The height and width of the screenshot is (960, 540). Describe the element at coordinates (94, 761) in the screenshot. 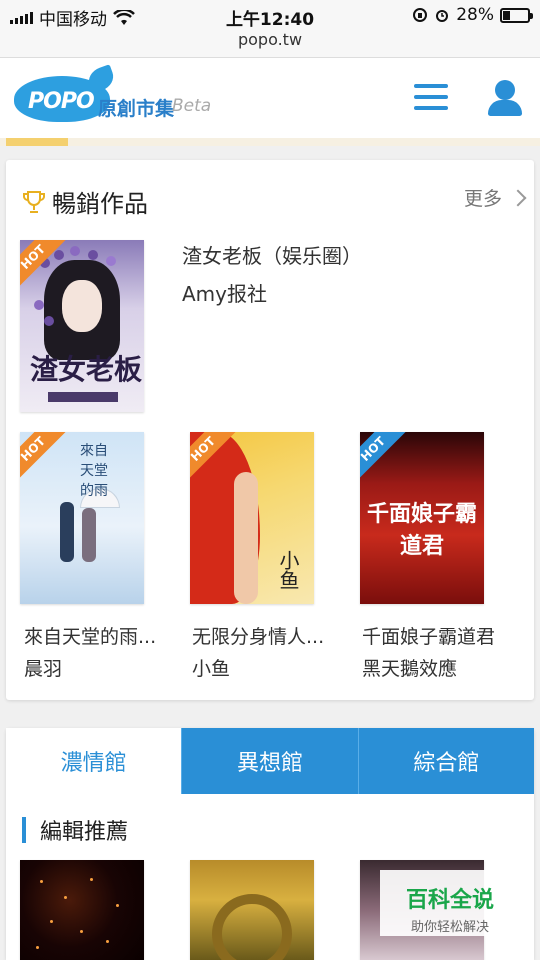

I see `tab-romance: 濃情館` at that location.